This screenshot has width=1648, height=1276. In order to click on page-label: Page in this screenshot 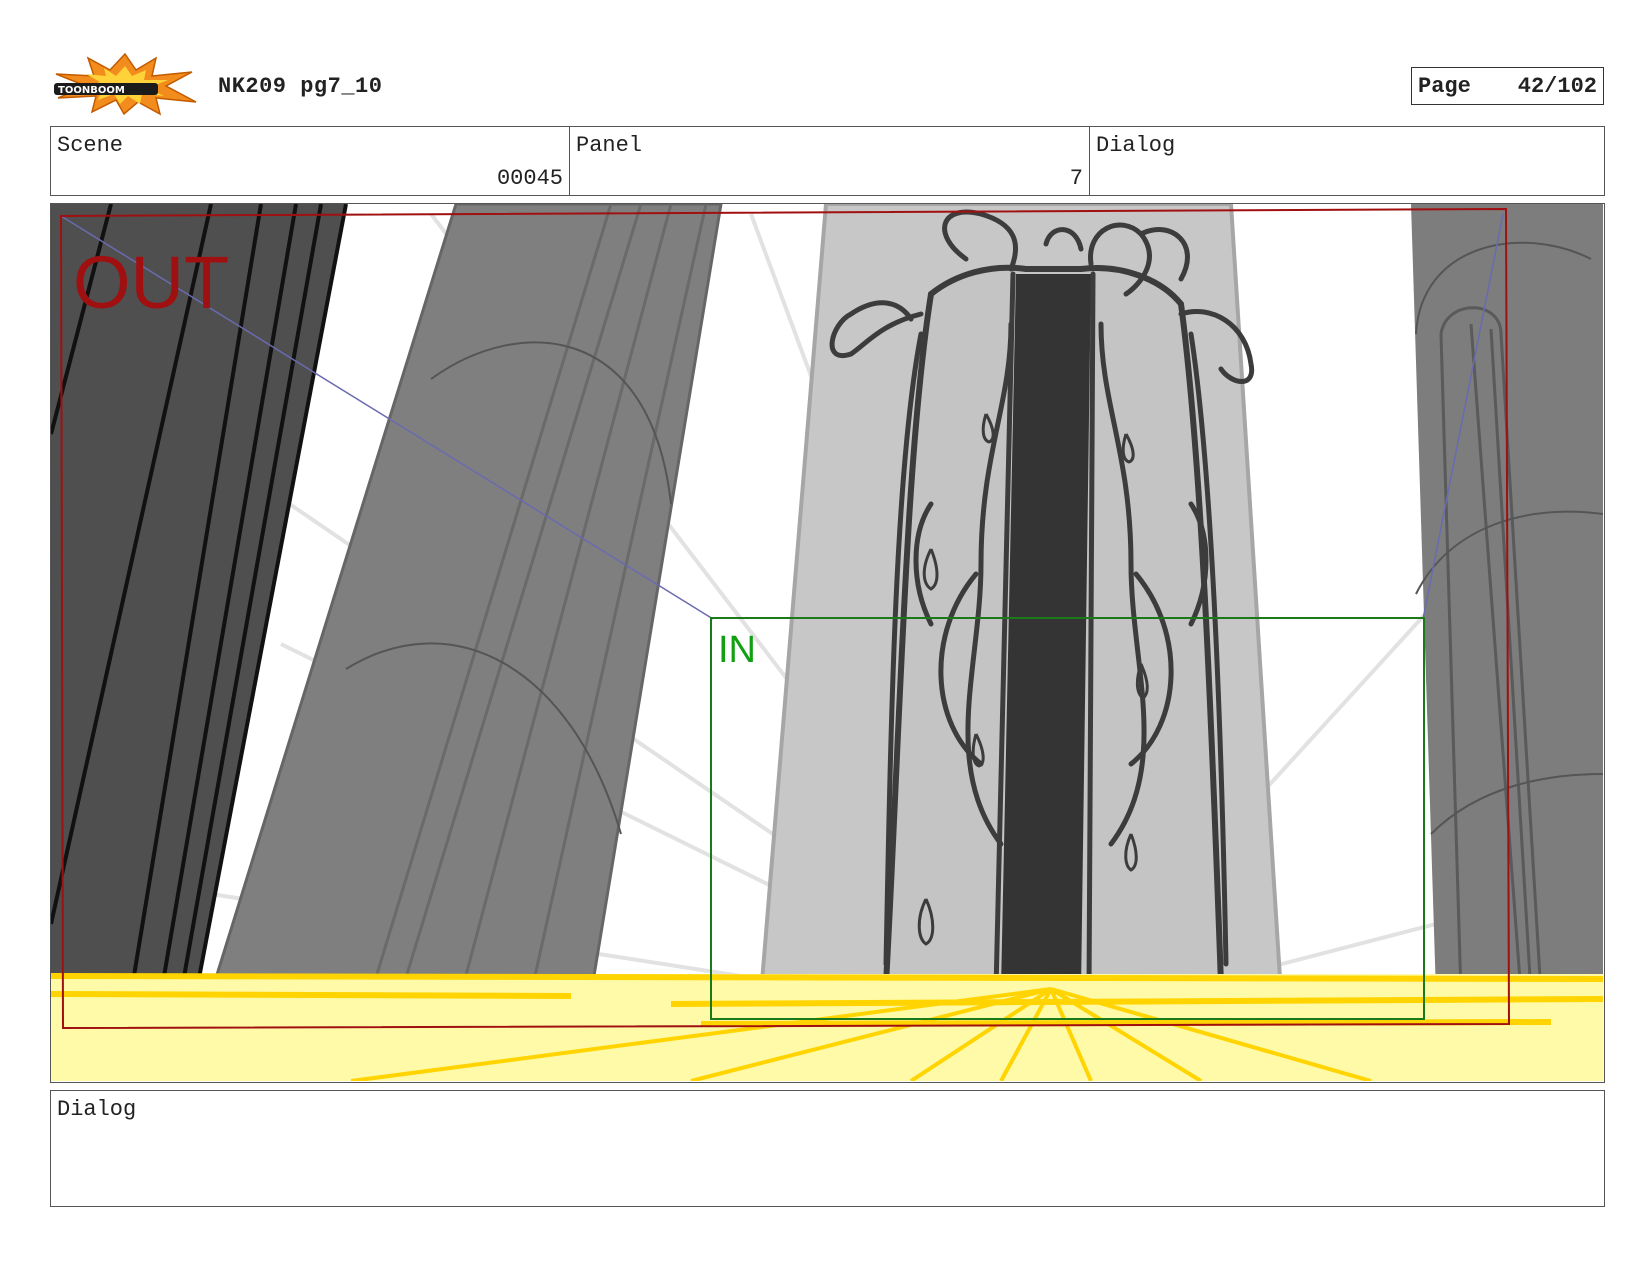, I will do `click(1444, 86)`.